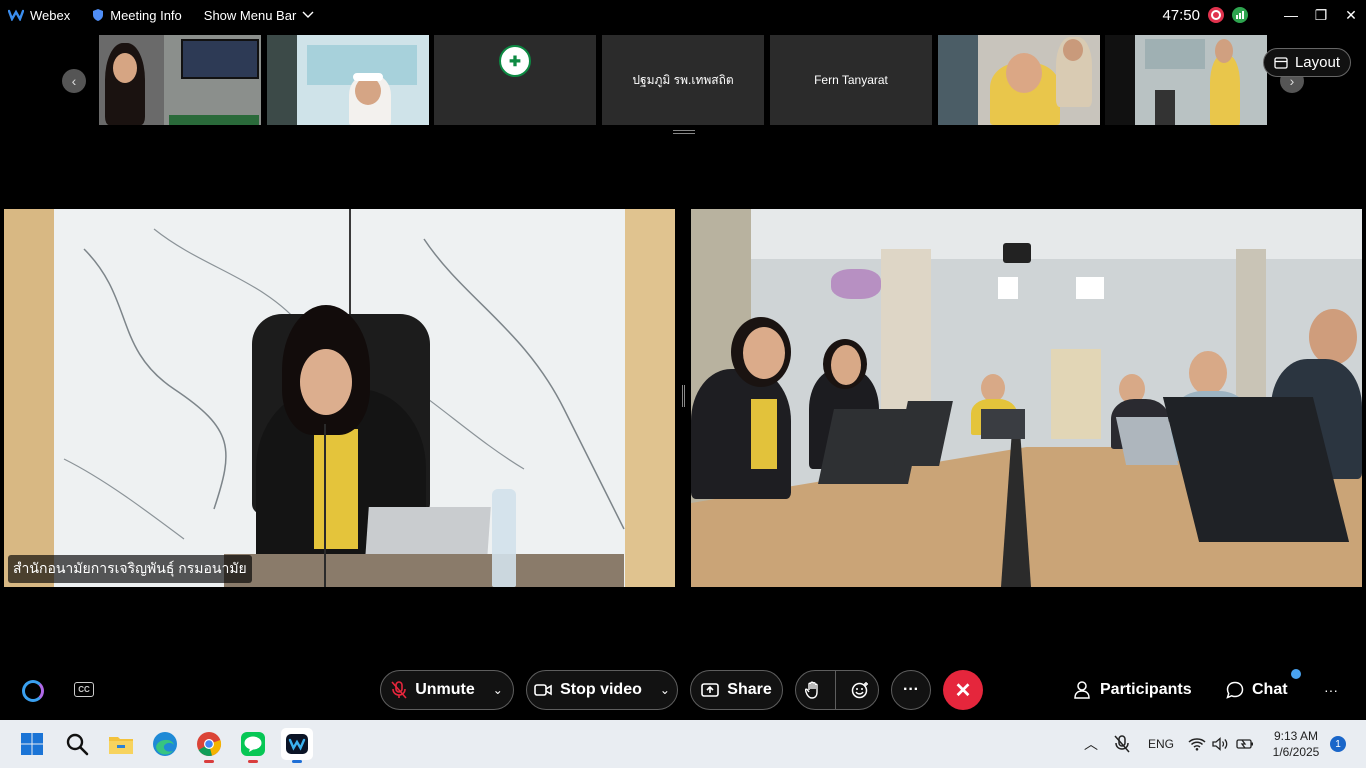 The height and width of the screenshot is (768, 1366). I want to click on recording-icon, so click(1216, 15).